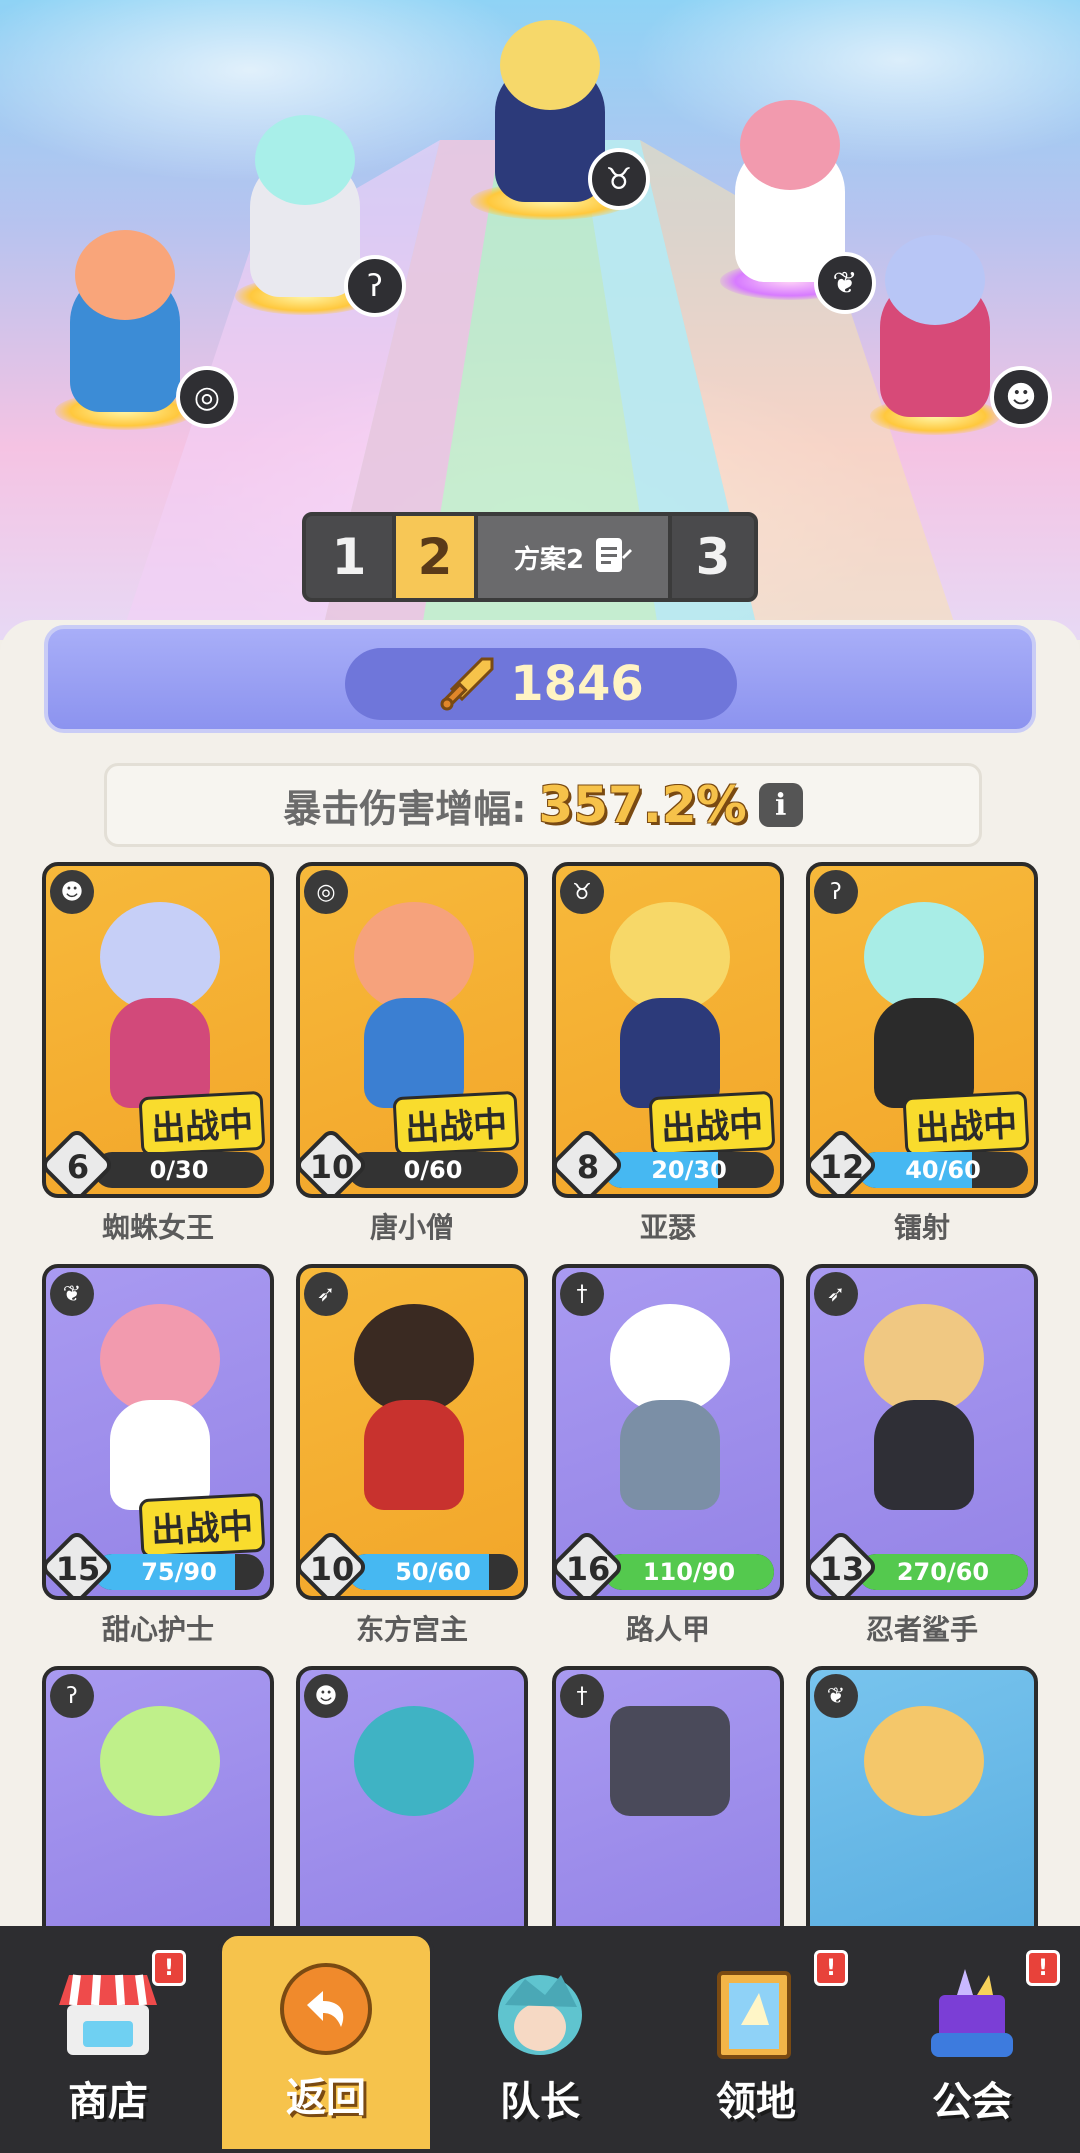  Describe the element at coordinates (921, 1629) in the screenshot. I see `hero-name: 忍者鲨手` at that location.